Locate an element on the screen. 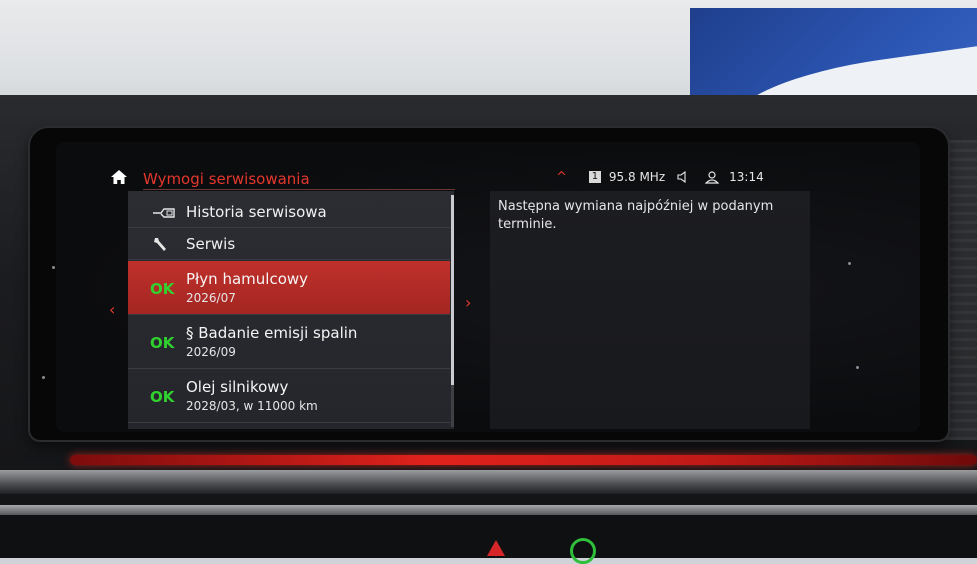 The image size is (977, 564). status-bar: ^ 1 95.8 MHz 13:14 is located at coordinates (660, 177).